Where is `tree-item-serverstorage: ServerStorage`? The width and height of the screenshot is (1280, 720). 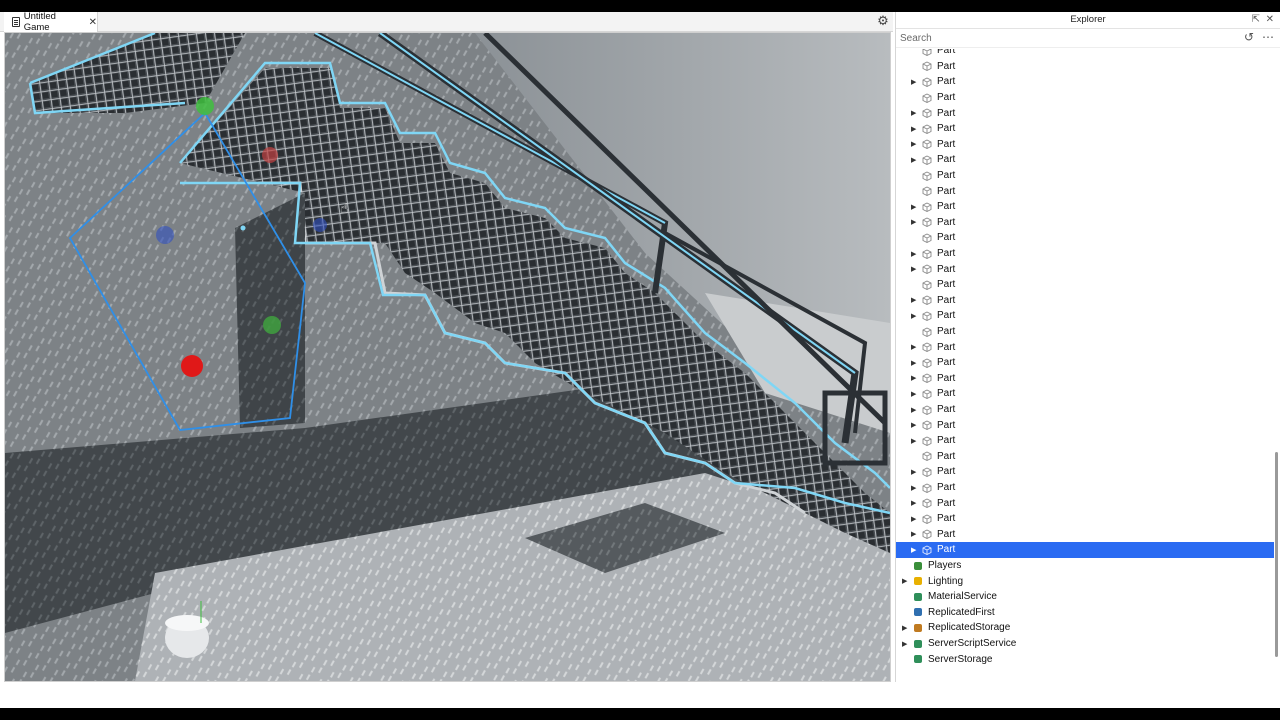 tree-item-serverstorage: ServerStorage is located at coordinates (1085, 659).